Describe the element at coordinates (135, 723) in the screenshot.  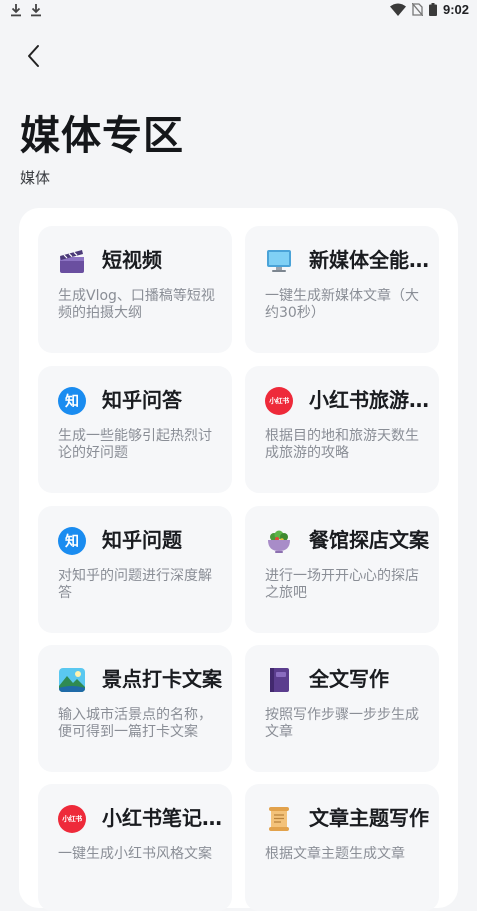
I see `card-description: 输入城市活景点的名称，便可得到一篇打卡文案` at that location.